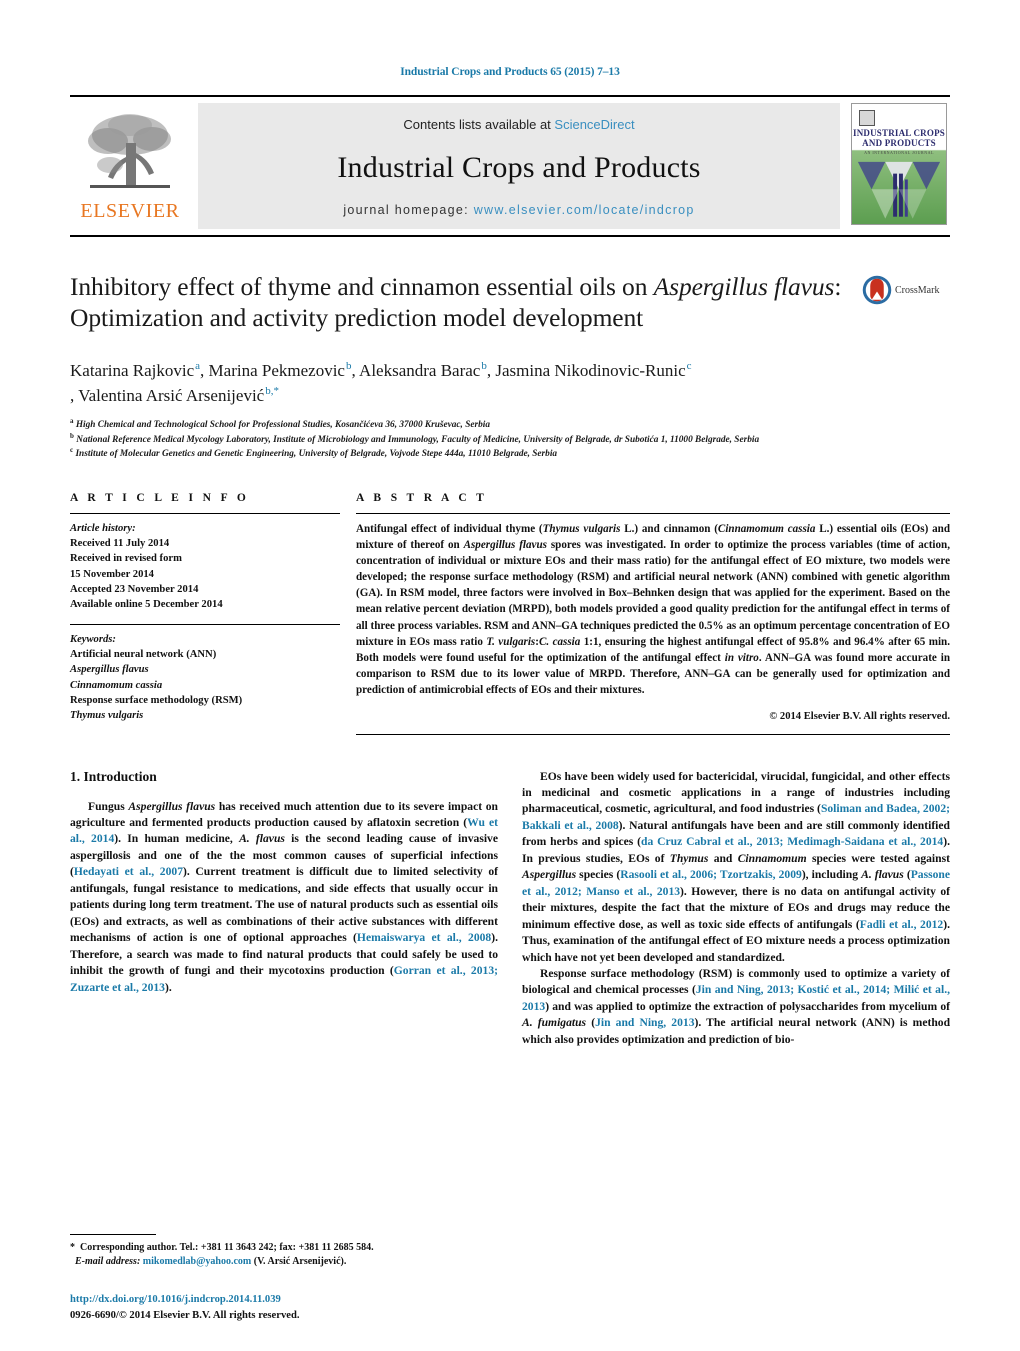 This screenshot has height=1351, width=1020. What do you see at coordinates (134, 589) in the screenshot?
I see `history-item: Accepted 23 November 2014` at bounding box center [134, 589].